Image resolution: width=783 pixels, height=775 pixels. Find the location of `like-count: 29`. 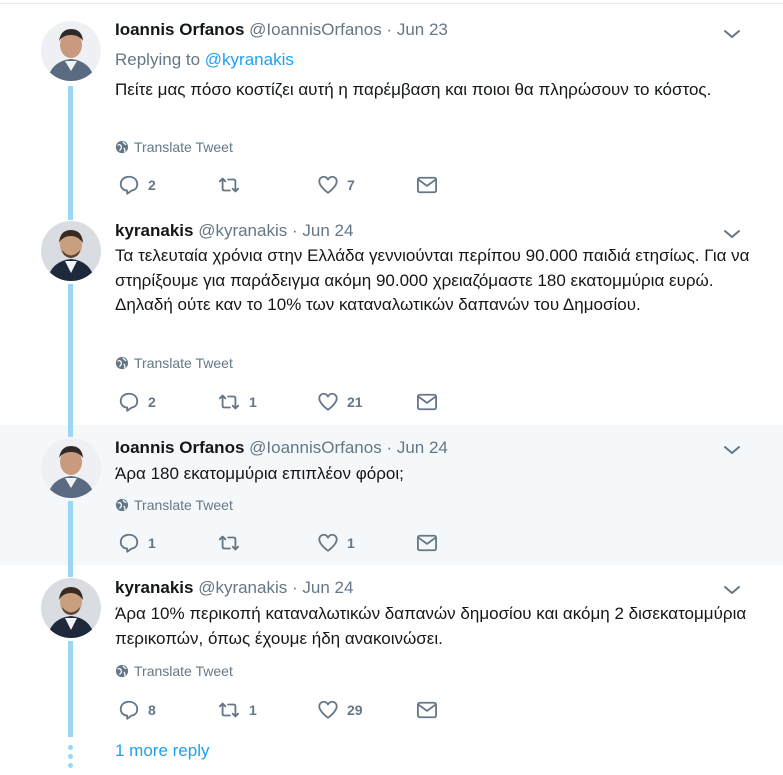

like-count: 29 is located at coordinates (355, 710).